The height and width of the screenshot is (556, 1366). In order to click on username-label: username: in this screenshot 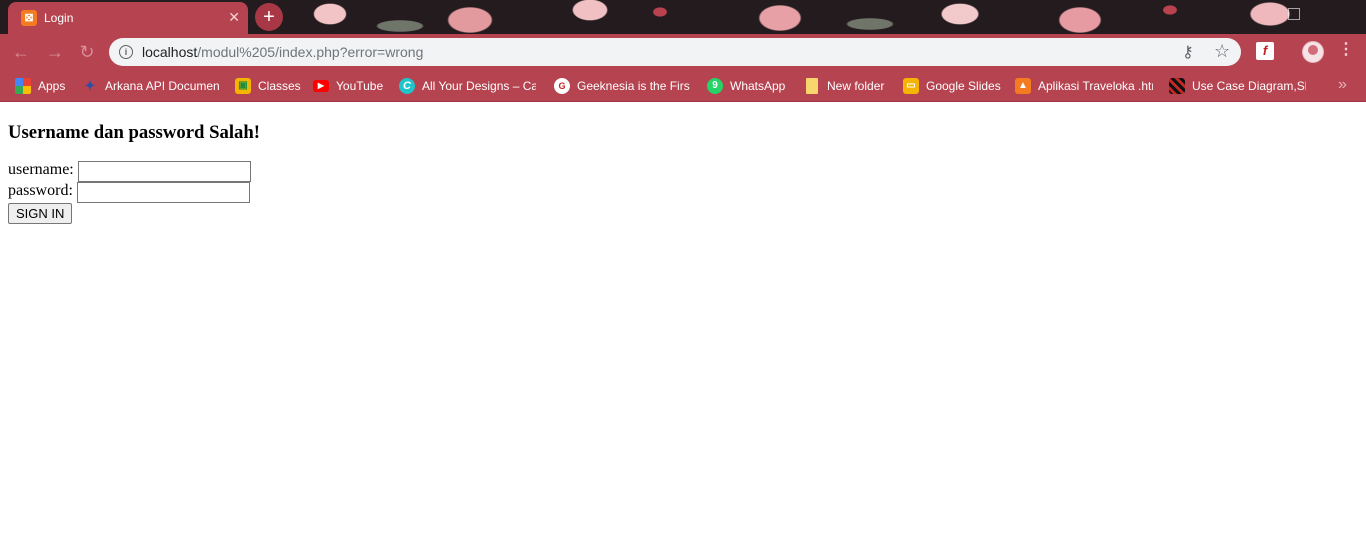, I will do `click(41, 169)`.